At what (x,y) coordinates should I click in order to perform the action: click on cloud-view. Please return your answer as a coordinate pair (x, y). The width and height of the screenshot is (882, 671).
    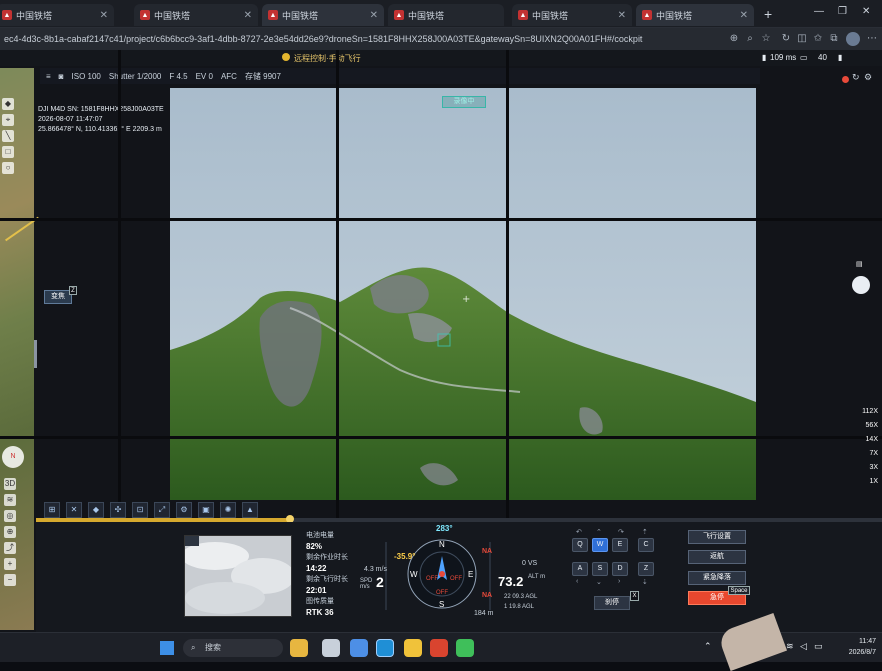
    Looking at the image, I should click on (238, 576).